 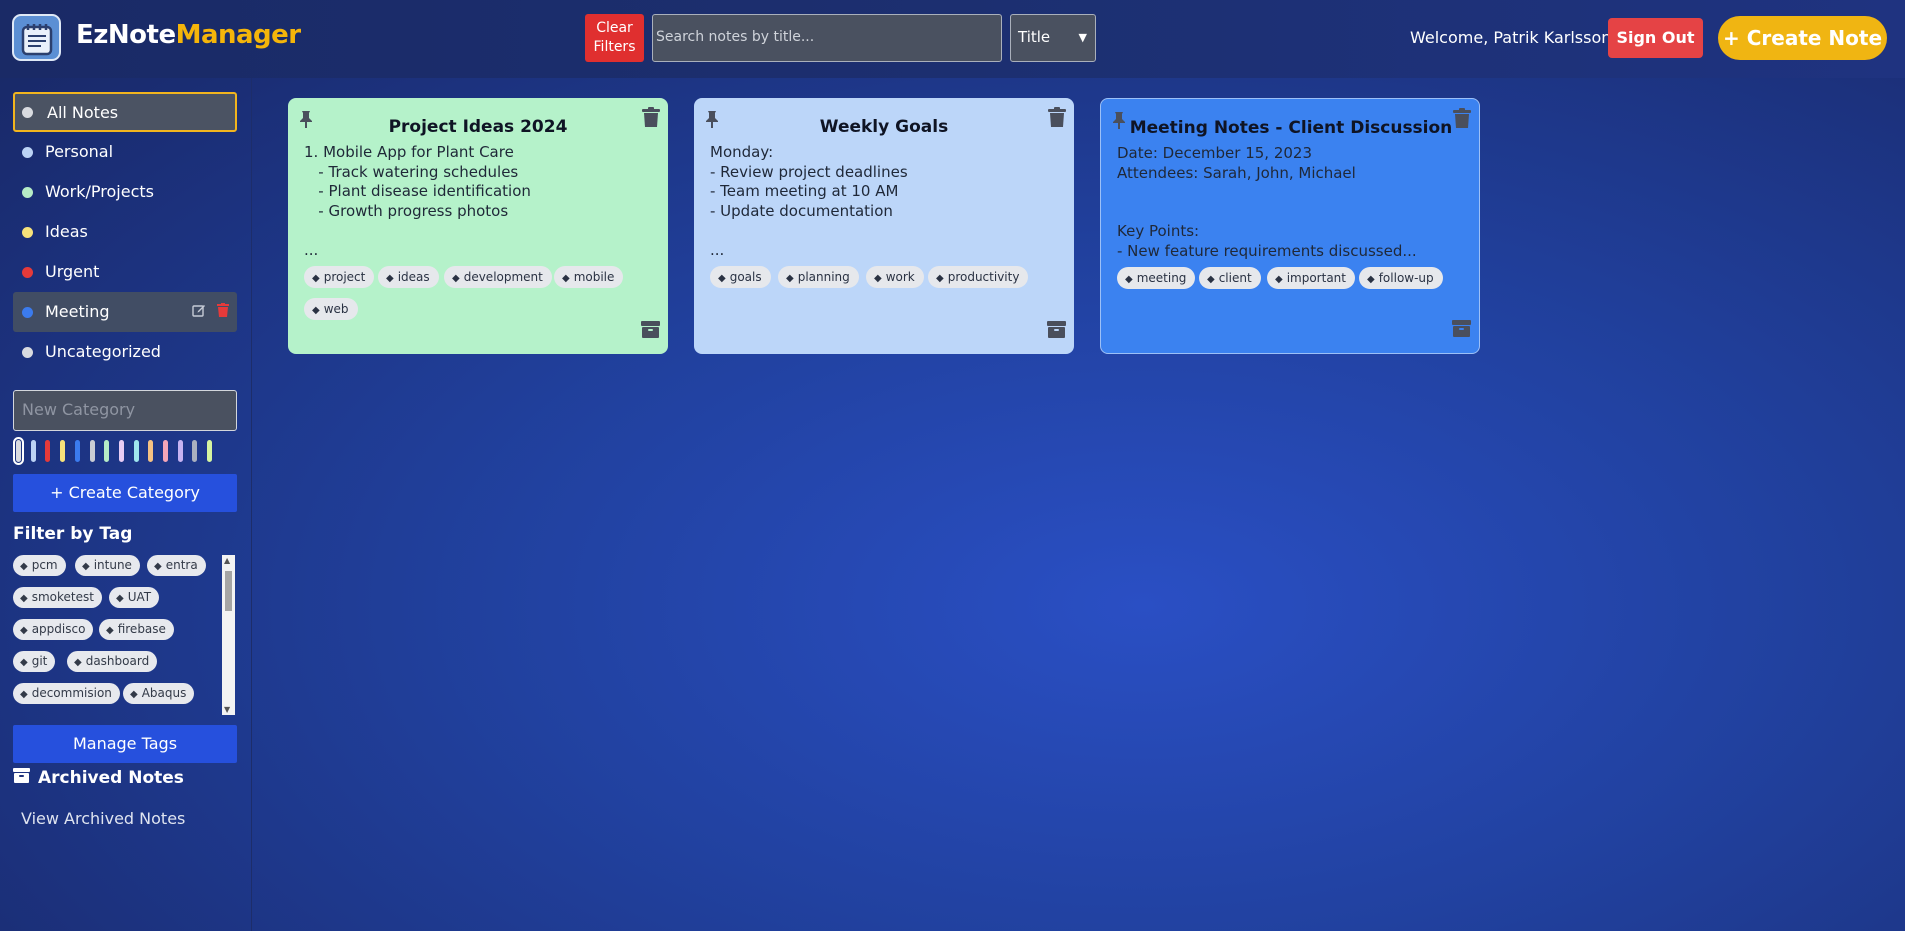 What do you see at coordinates (227, 709) in the screenshot?
I see `scroll-down-icon: ▼` at bounding box center [227, 709].